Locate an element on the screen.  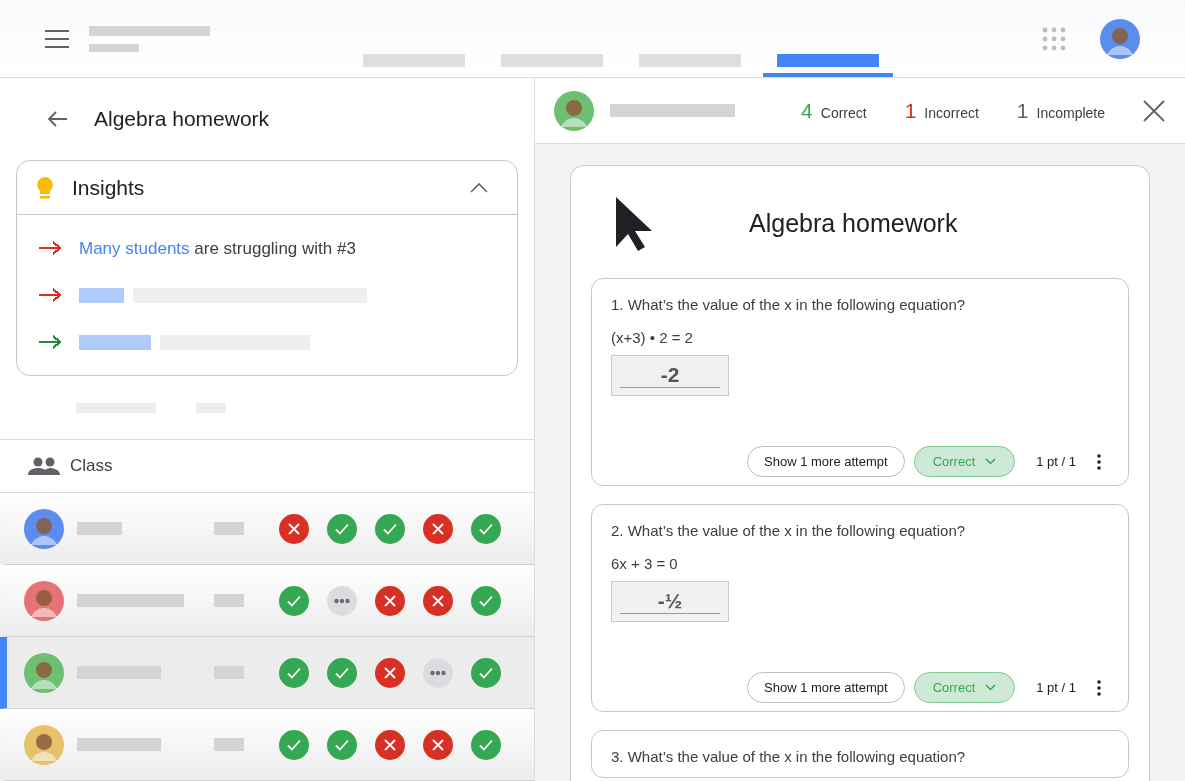
count-label: Correct is located at coordinates (843, 113).